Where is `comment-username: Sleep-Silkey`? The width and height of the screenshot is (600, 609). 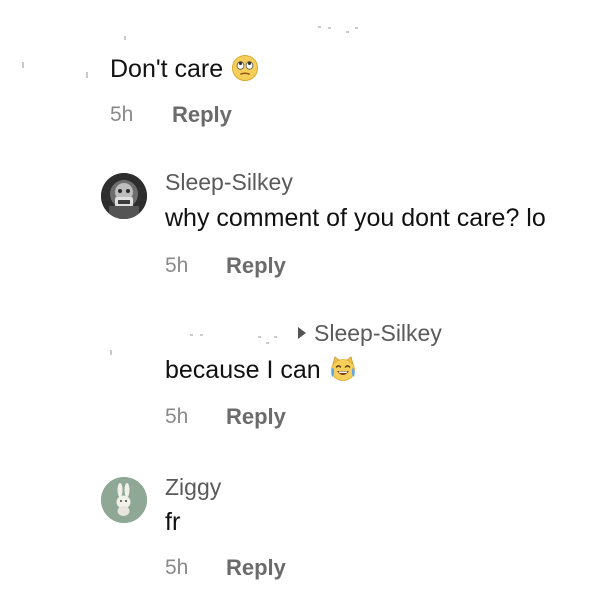 comment-username: Sleep-Silkey is located at coordinates (229, 182).